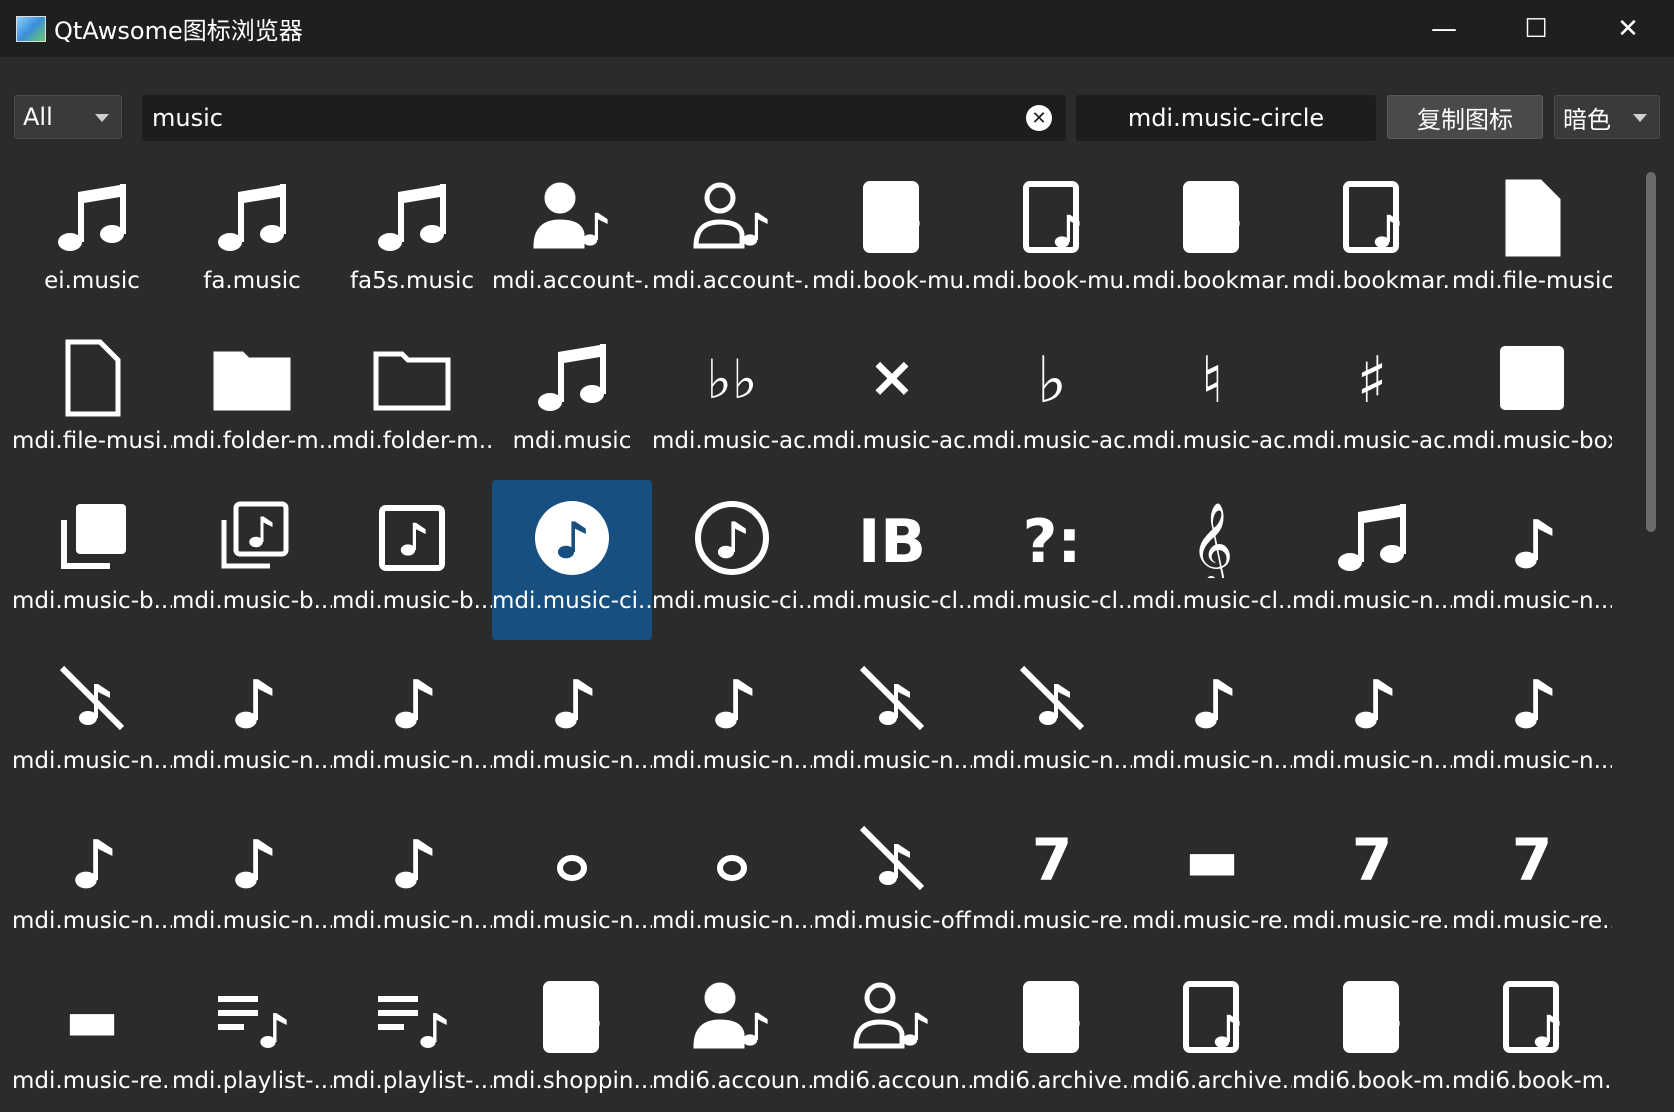  I want to click on theme-select: 暗色, so click(1607, 117).